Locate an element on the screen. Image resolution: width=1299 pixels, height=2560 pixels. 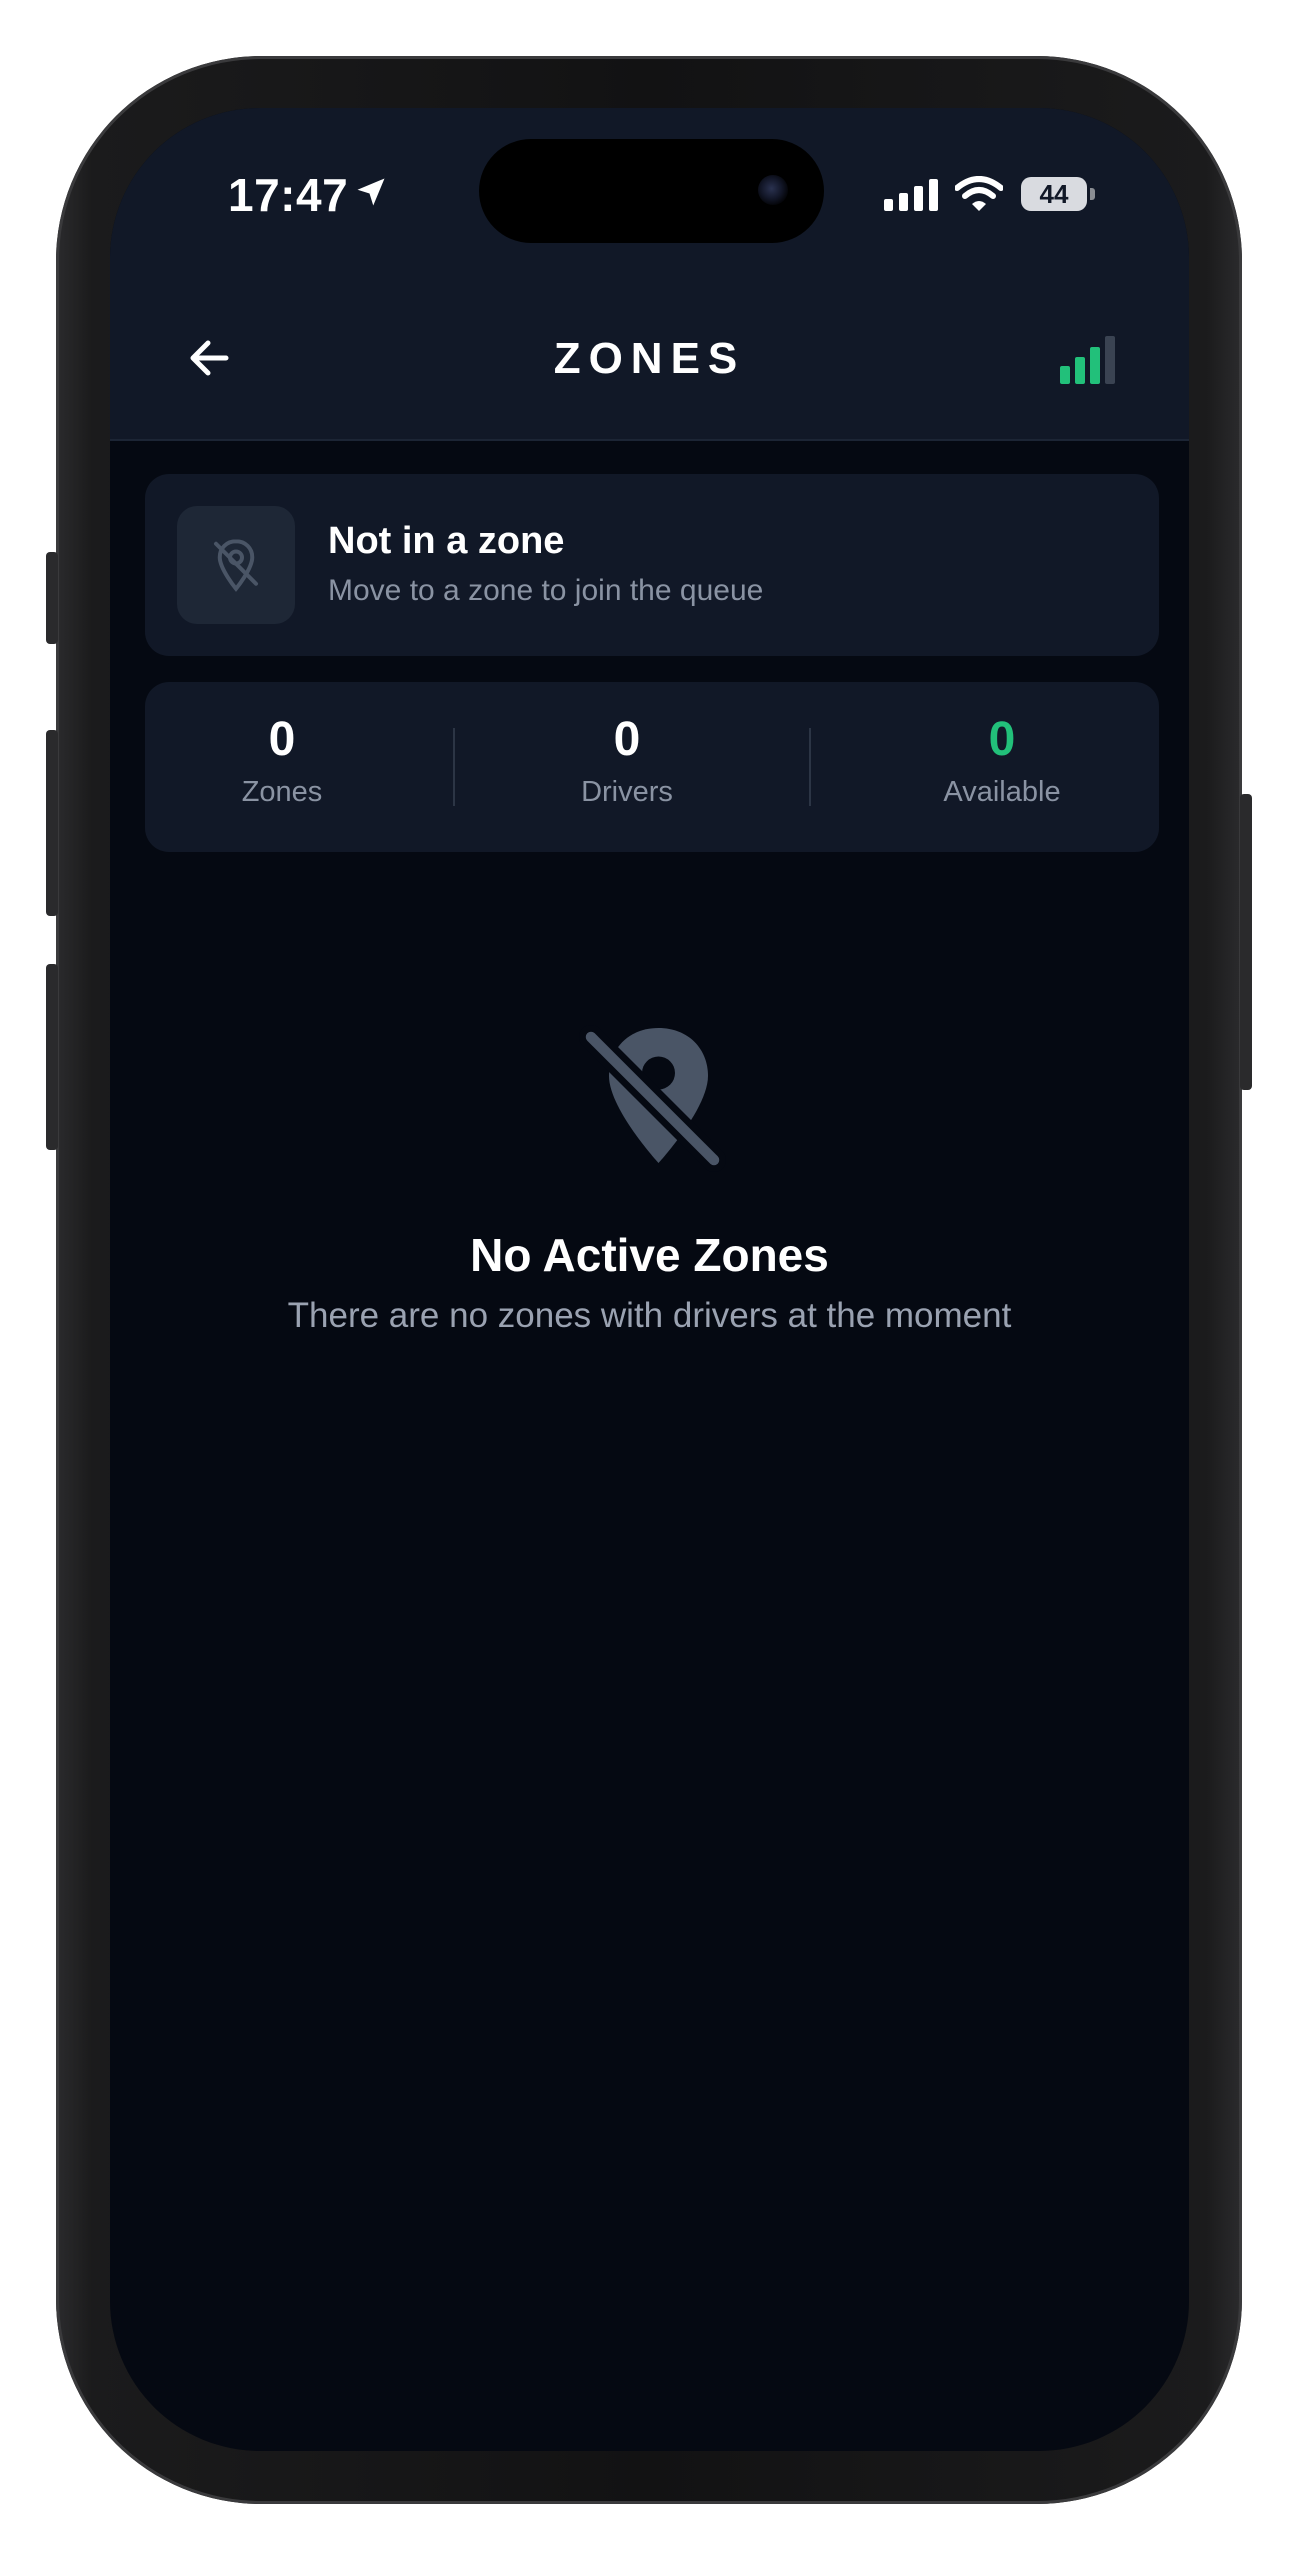
zone-status-title: Not in a zone is located at coordinates (446, 541).